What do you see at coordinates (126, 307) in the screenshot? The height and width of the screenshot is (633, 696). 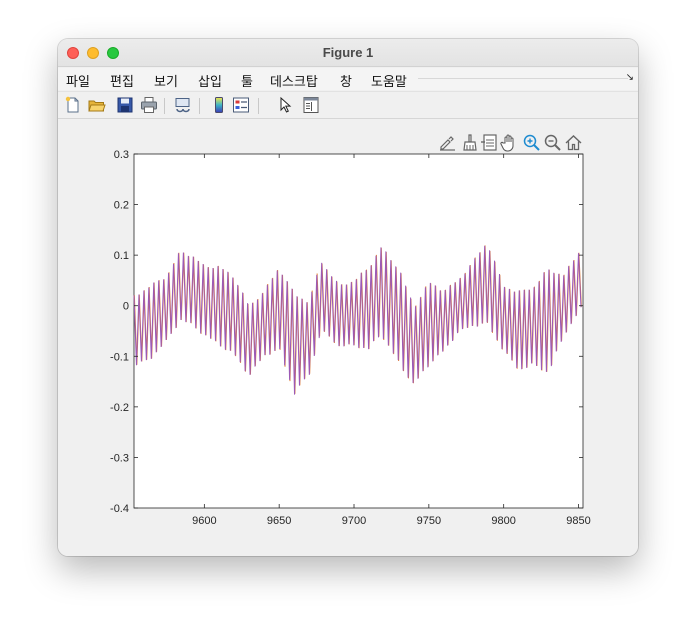 I see `y-tick-label: 0` at bounding box center [126, 307].